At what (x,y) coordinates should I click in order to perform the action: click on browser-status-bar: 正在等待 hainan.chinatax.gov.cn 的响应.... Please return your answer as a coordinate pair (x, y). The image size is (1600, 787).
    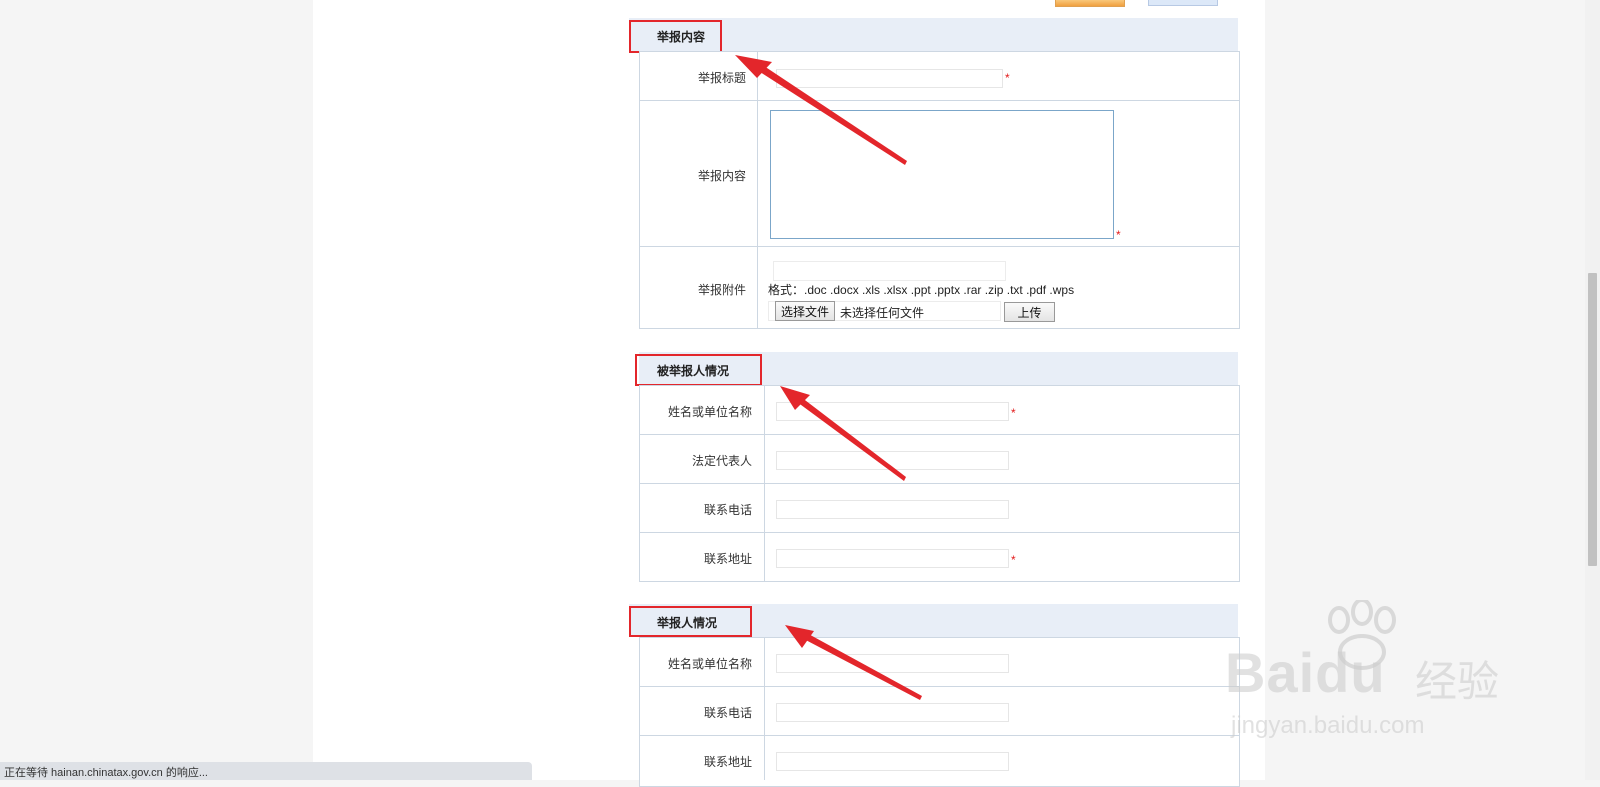
    Looking at the image, I should click on (266, 771).